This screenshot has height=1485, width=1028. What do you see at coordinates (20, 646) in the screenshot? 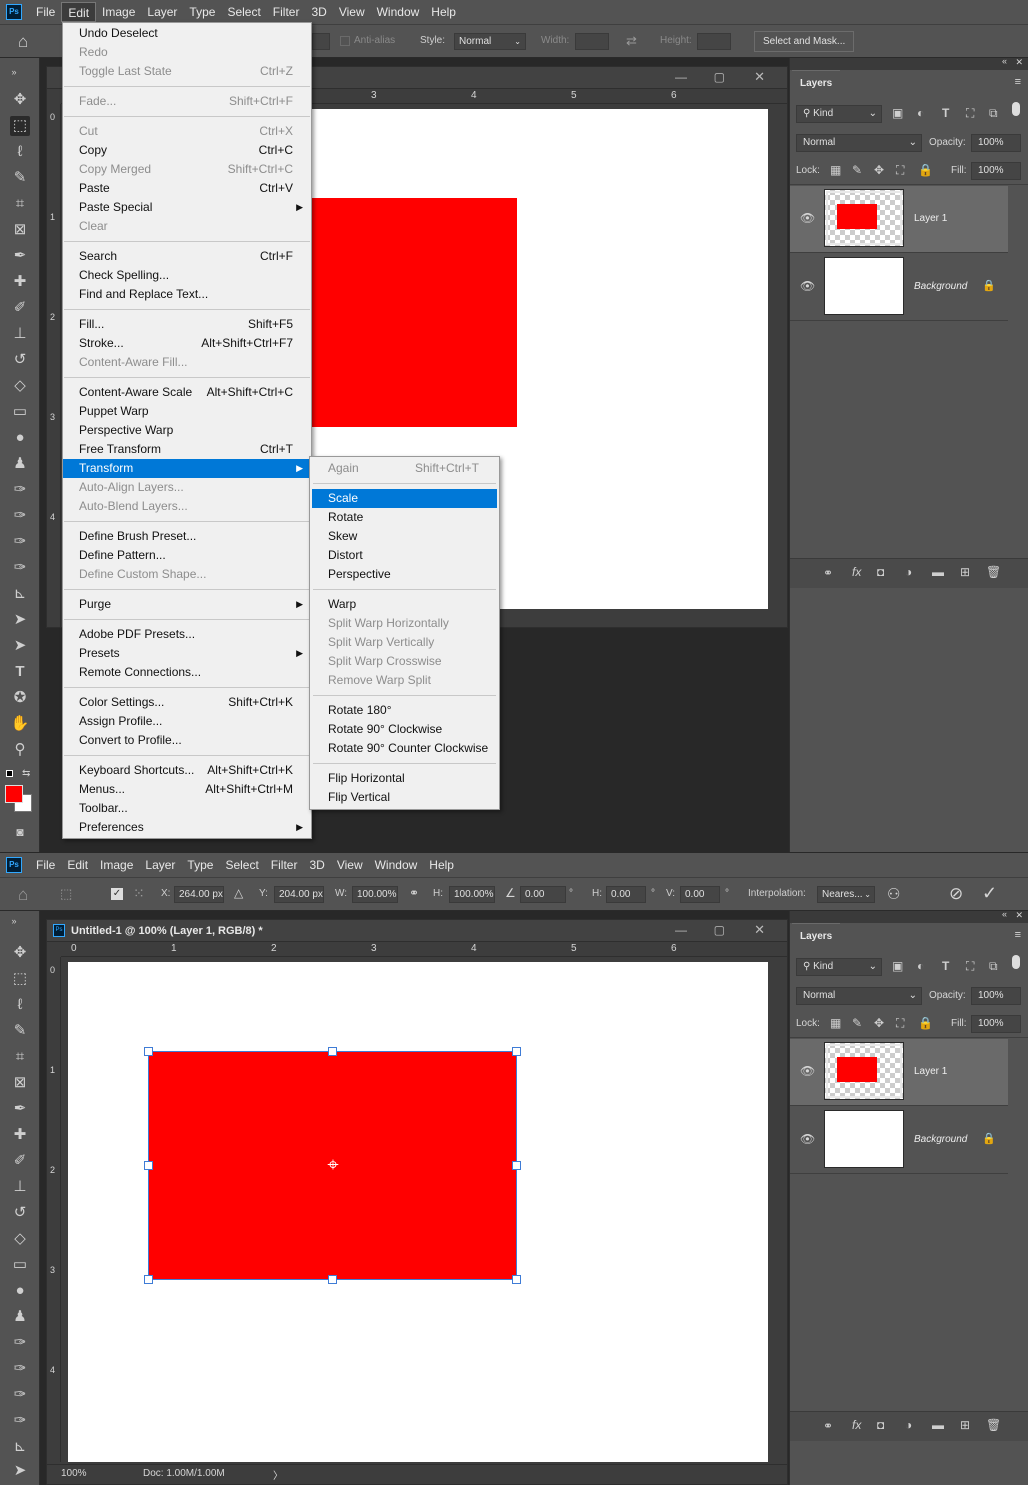
I see `direct-select-icon: ➤` at bounding box center [20, 646].